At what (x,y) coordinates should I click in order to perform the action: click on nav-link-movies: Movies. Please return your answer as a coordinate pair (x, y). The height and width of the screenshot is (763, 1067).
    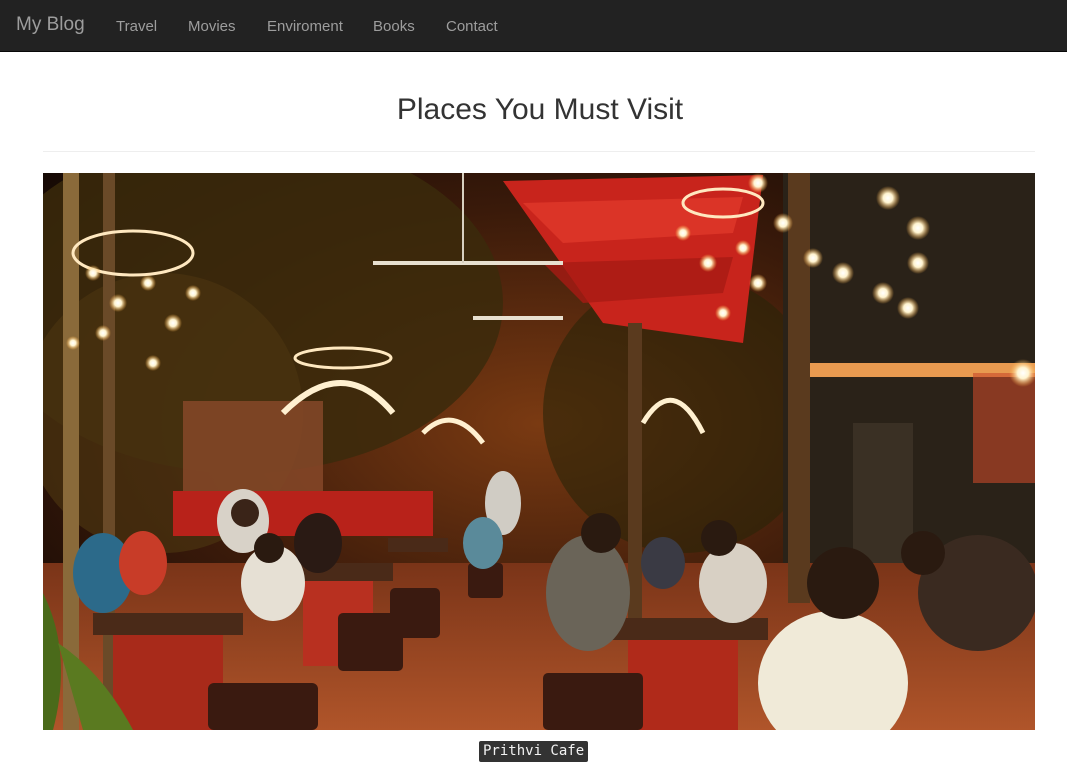
    Looking at the image, I should click on (212, 26).